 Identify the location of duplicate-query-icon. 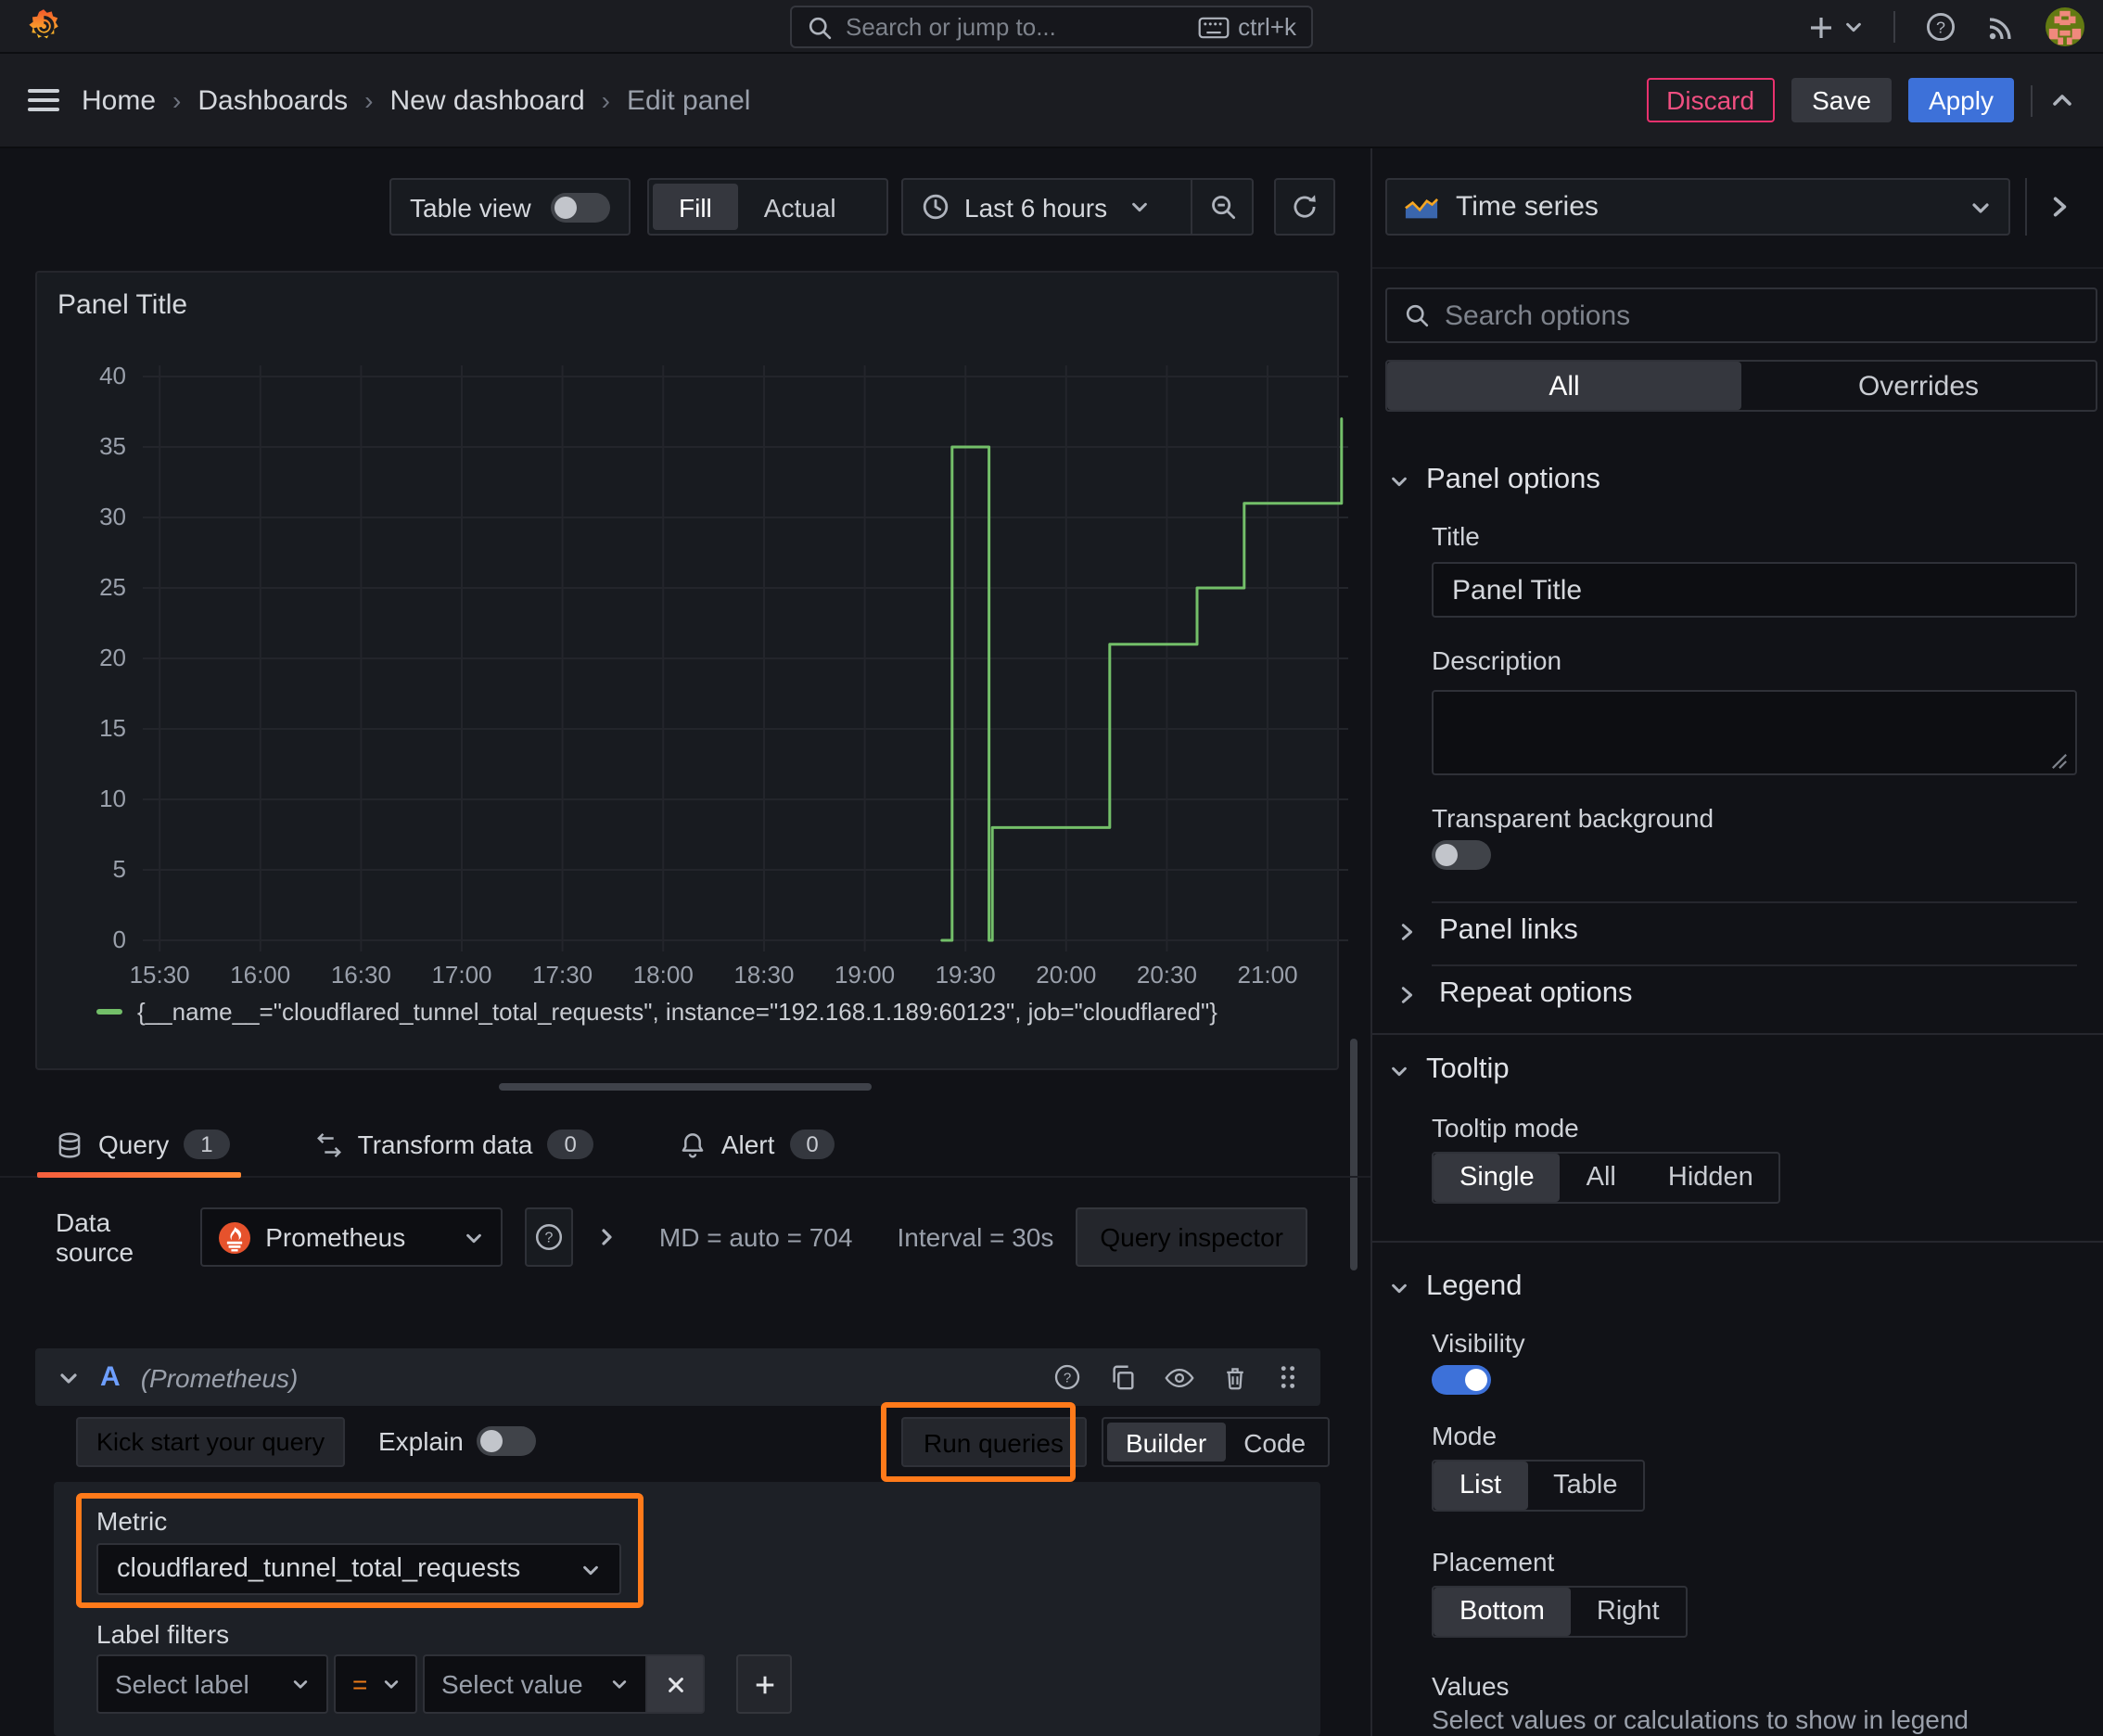
(1123, 1377).